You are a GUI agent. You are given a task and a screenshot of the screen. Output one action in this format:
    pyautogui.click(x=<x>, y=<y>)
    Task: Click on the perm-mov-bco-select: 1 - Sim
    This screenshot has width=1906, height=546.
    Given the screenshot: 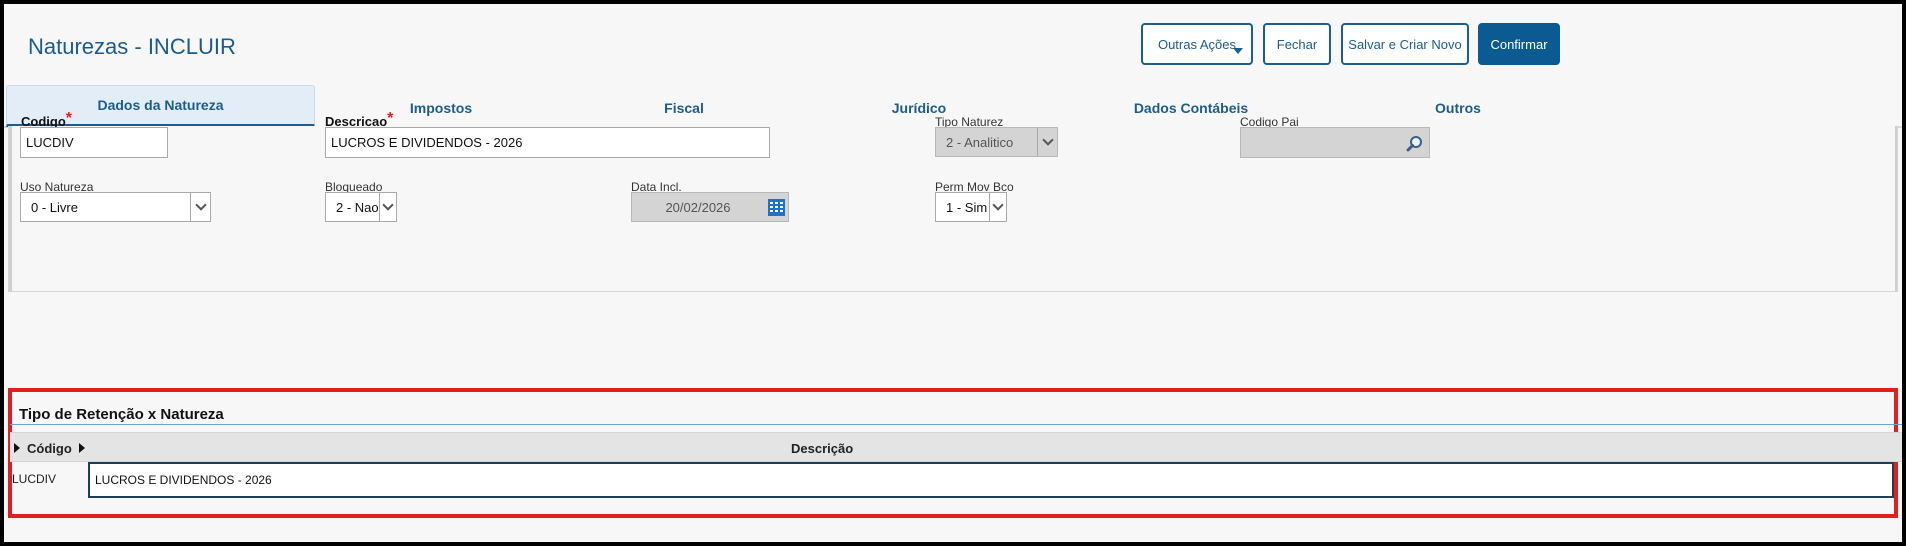 What is the action you would take?
    pyautogui.click(x=971, y=207)
    